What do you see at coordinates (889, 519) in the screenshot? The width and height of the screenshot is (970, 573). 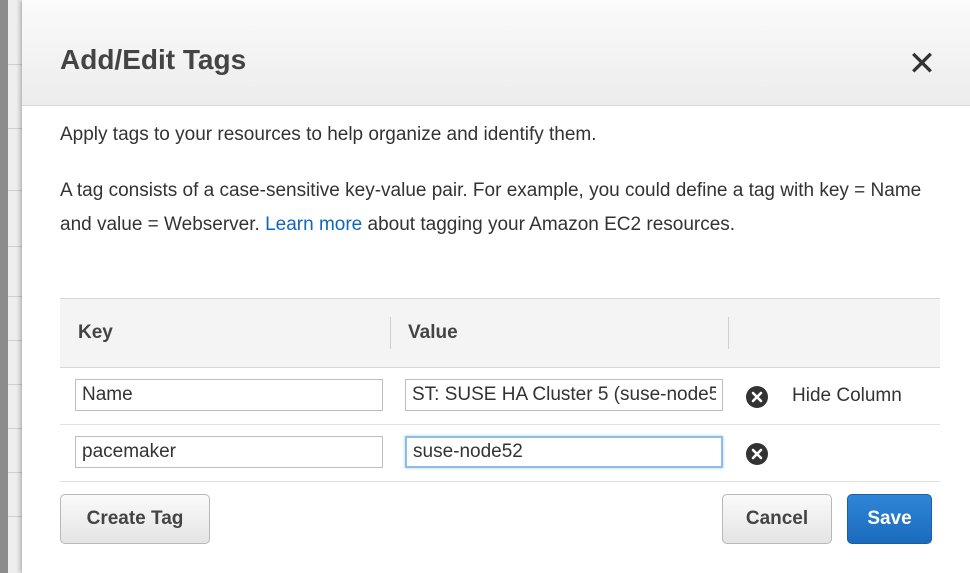 I see `save-button: Save` at bounding box center [889, 519].